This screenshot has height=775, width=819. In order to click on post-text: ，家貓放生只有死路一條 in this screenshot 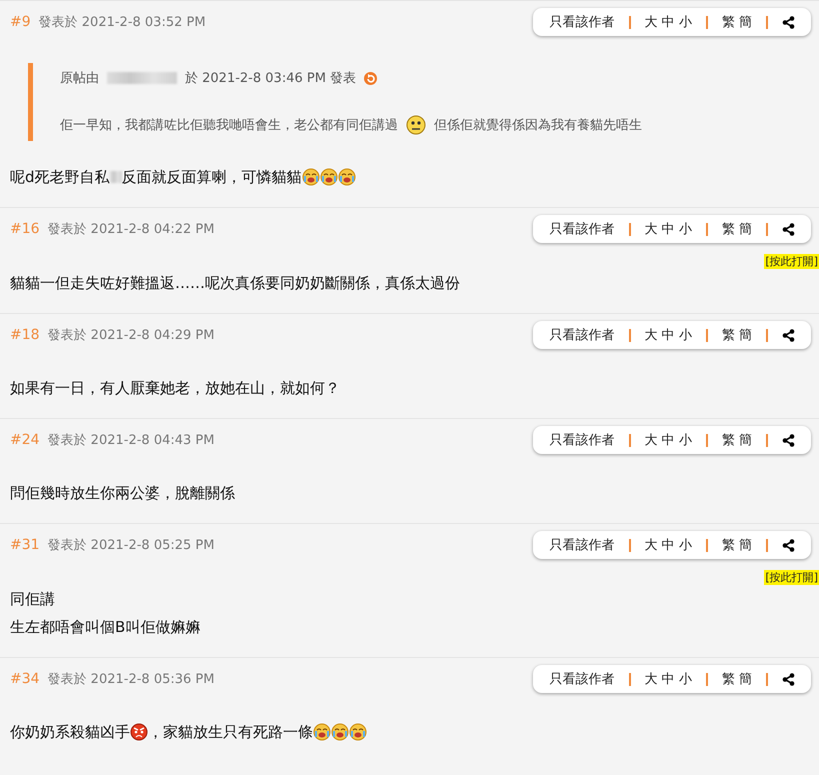, I will do `click(230, 732)`.